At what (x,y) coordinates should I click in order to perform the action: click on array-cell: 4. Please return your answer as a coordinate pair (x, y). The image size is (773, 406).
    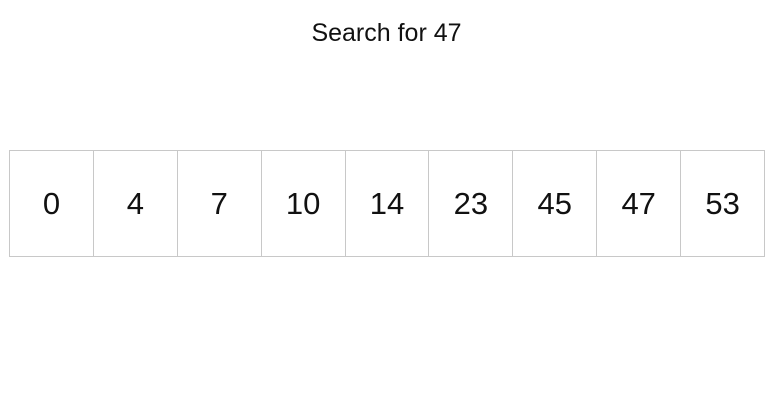
    Looking at the image, I should click on (136, 203).